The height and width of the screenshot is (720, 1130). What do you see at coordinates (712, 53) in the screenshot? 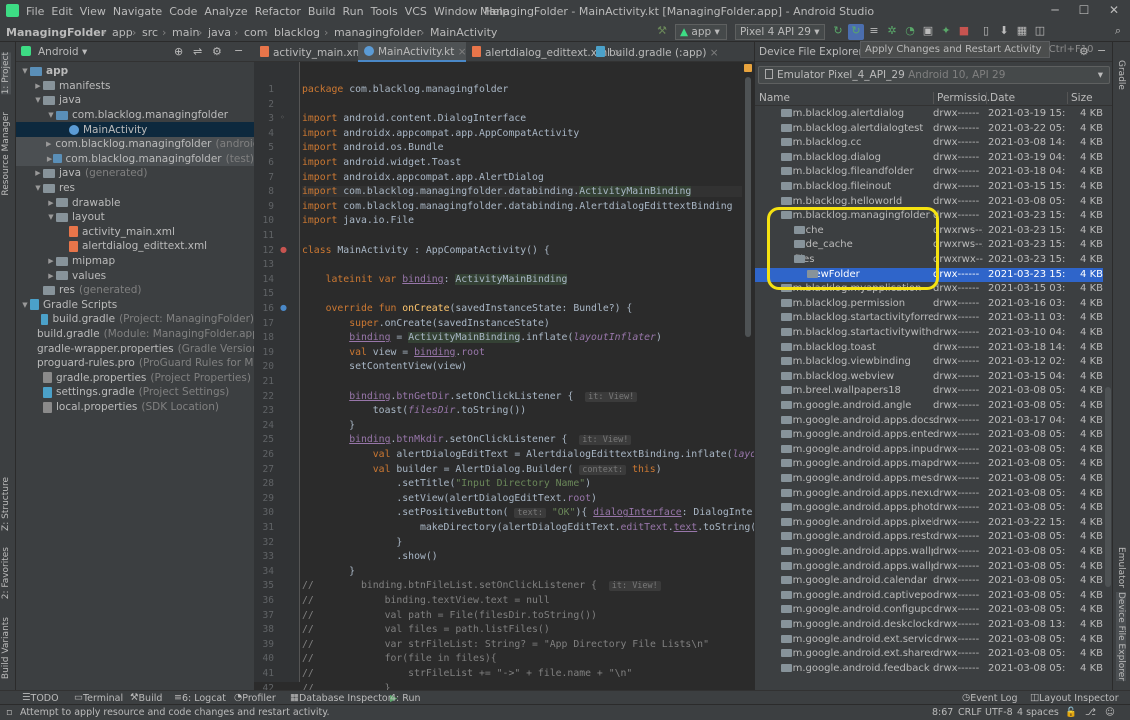
I see `close-tab-icon: ×` at bounding box center [712, 53].